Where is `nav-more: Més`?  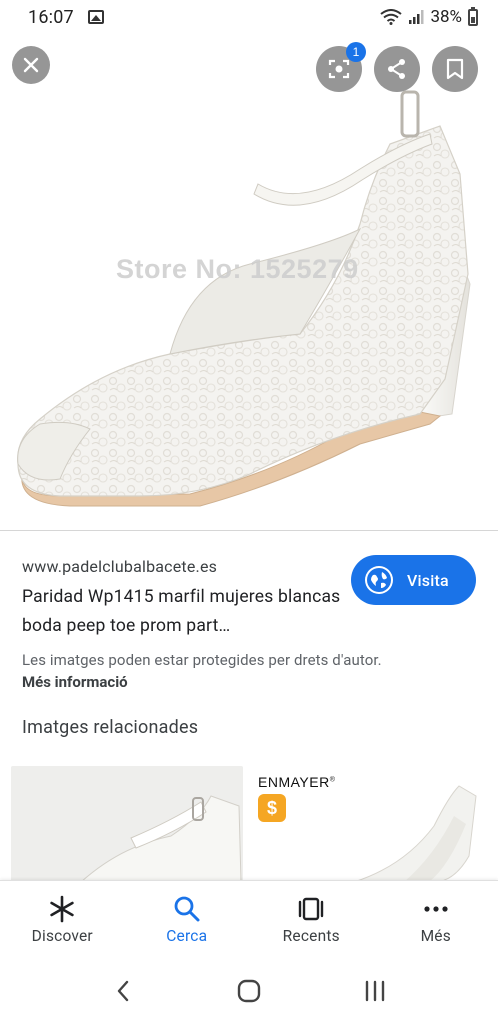
nav-more: Més is located at coordinates (436, 919).